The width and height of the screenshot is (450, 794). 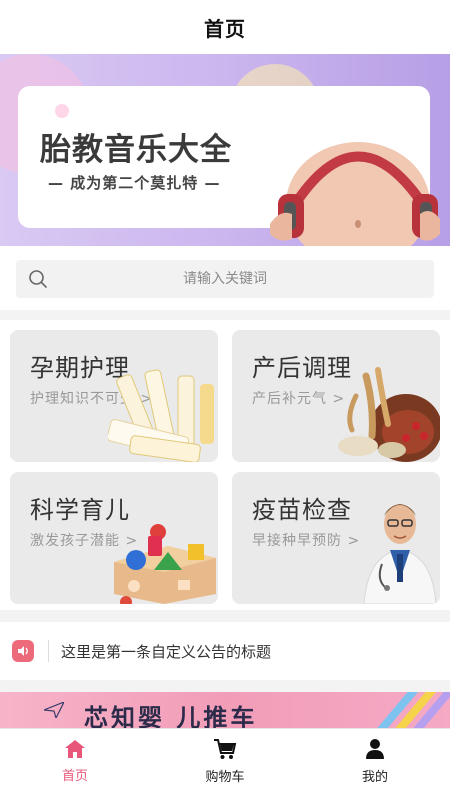 I want to click on banner-headline: 胎教音乐大全, so click(x=136, y=150).